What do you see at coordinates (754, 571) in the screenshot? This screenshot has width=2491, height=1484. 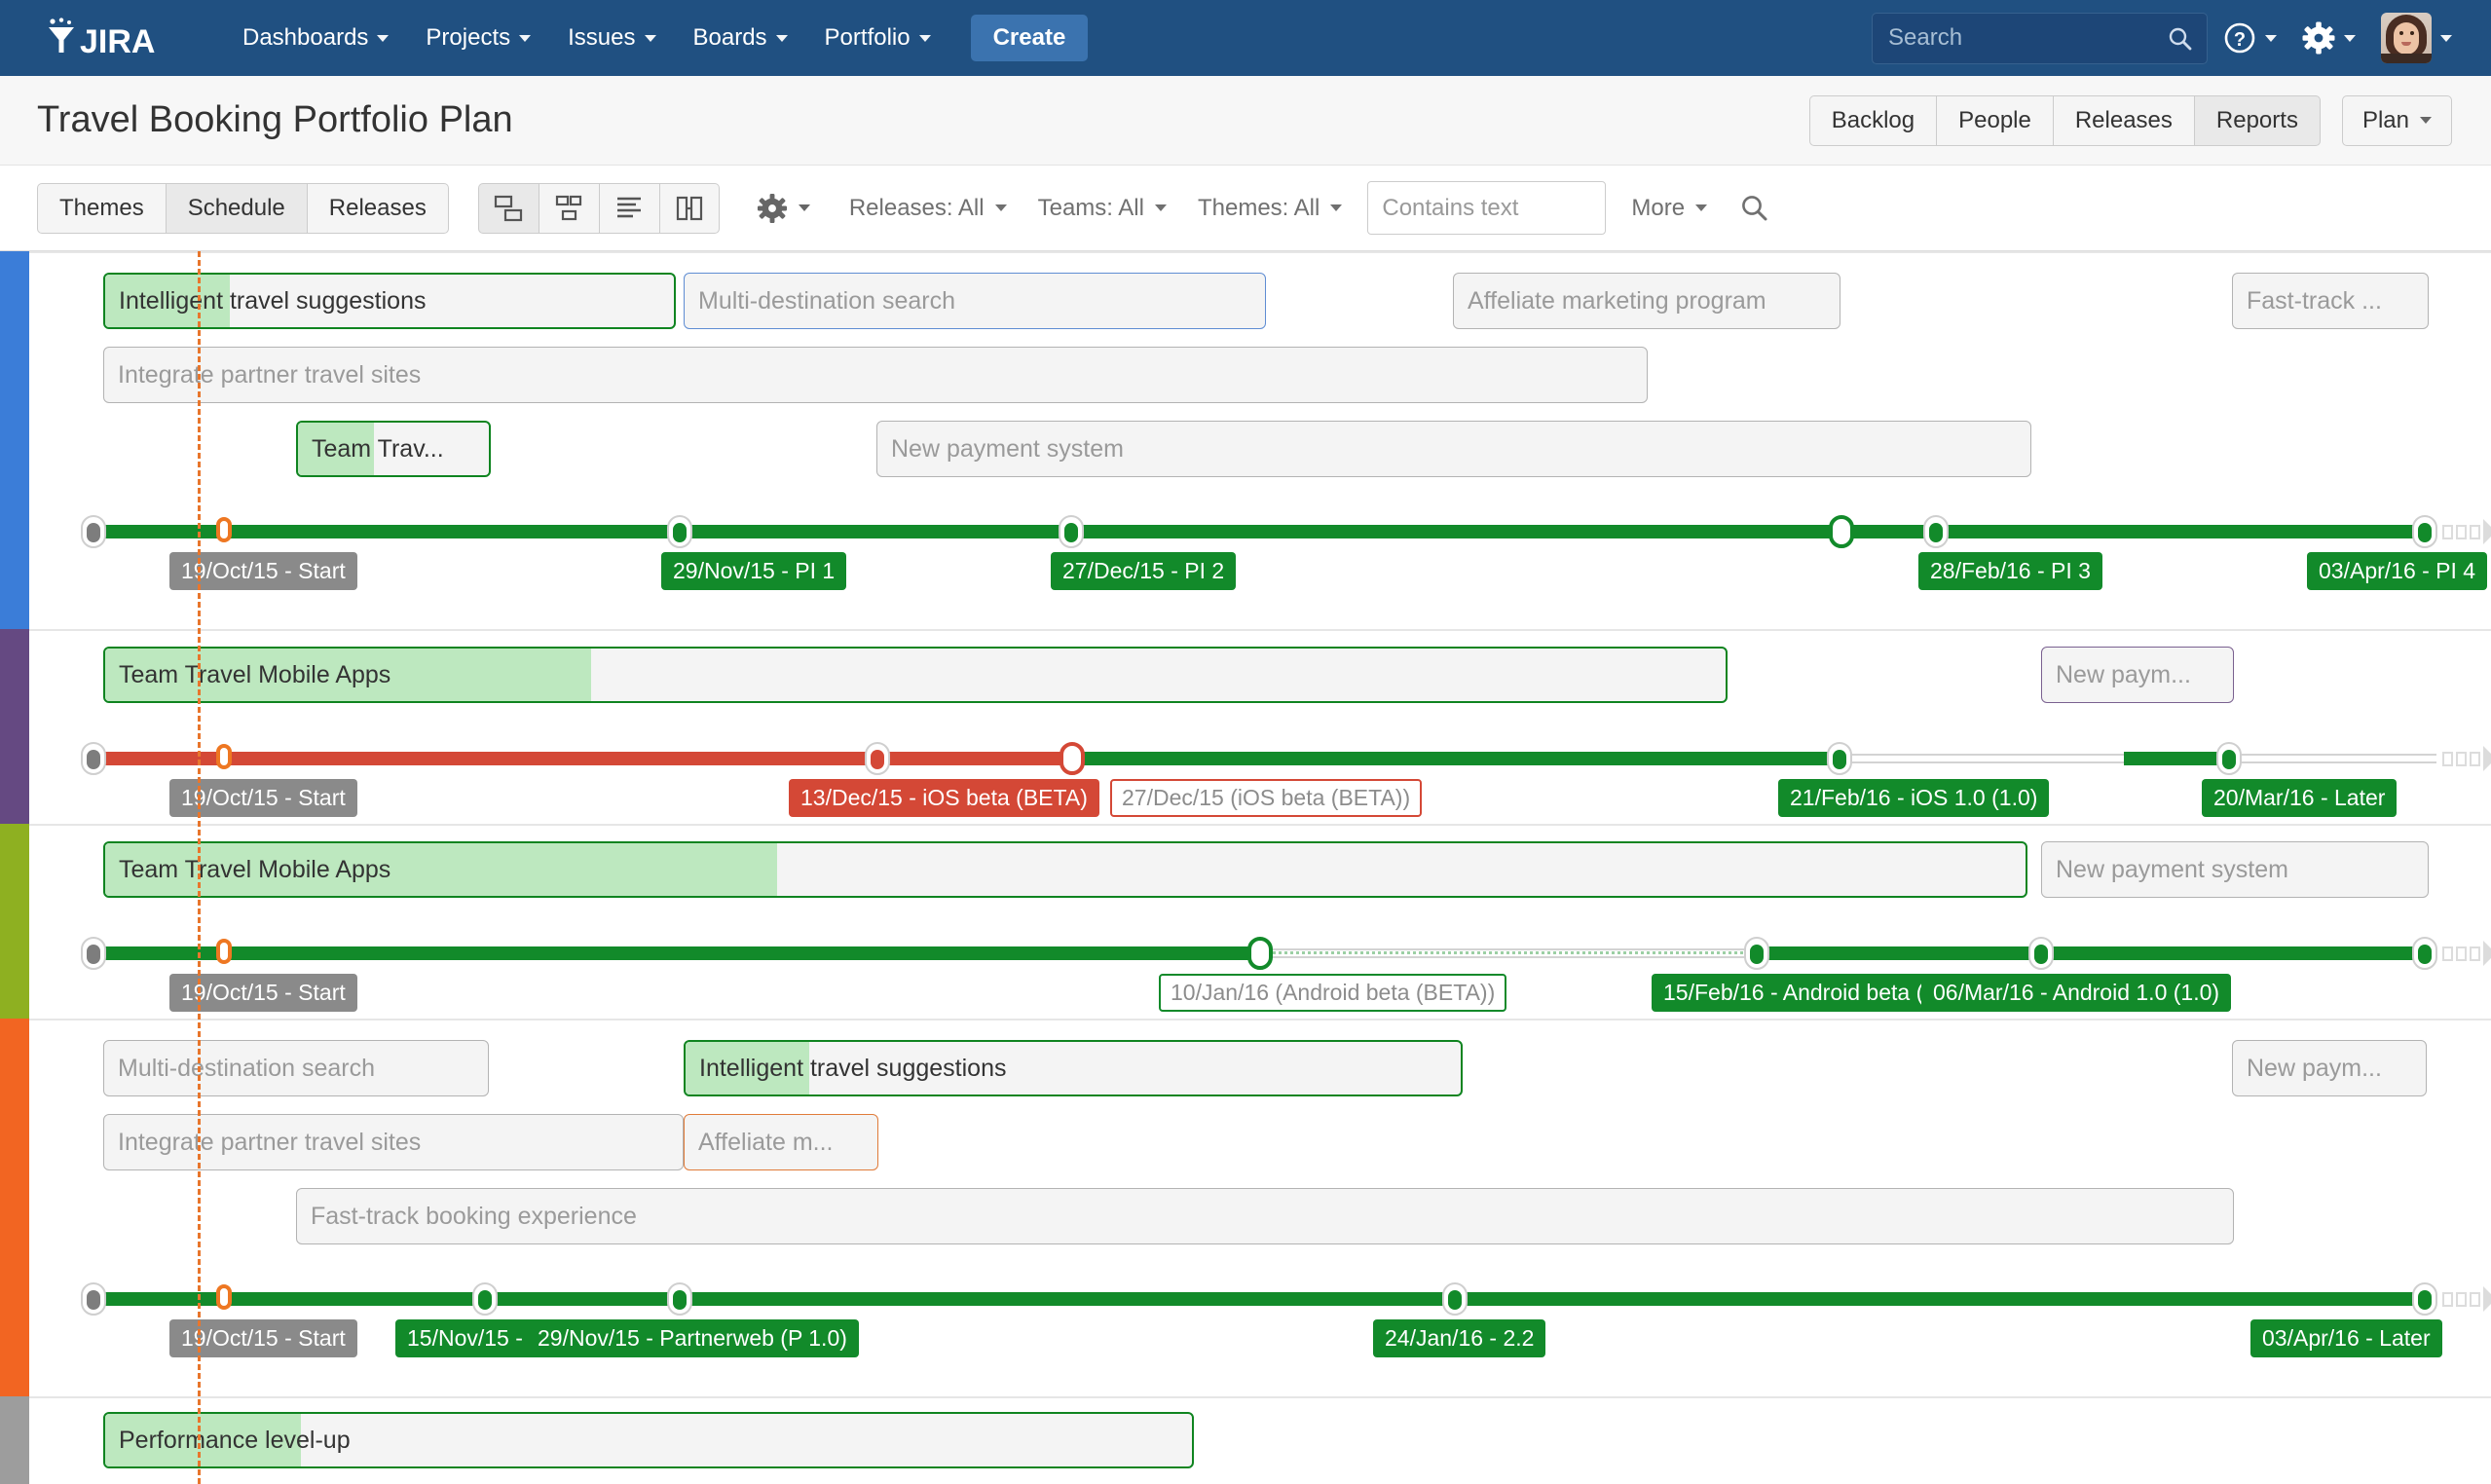 I see `milestone-label: 29/Nov/15 - PI 1` at bounding box center [754, 571].